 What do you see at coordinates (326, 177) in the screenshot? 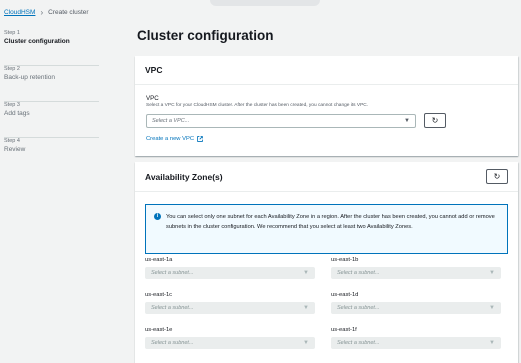
I see `az-panel-header: Availability Zone(s) ↻` at bounding box center [326, 177].